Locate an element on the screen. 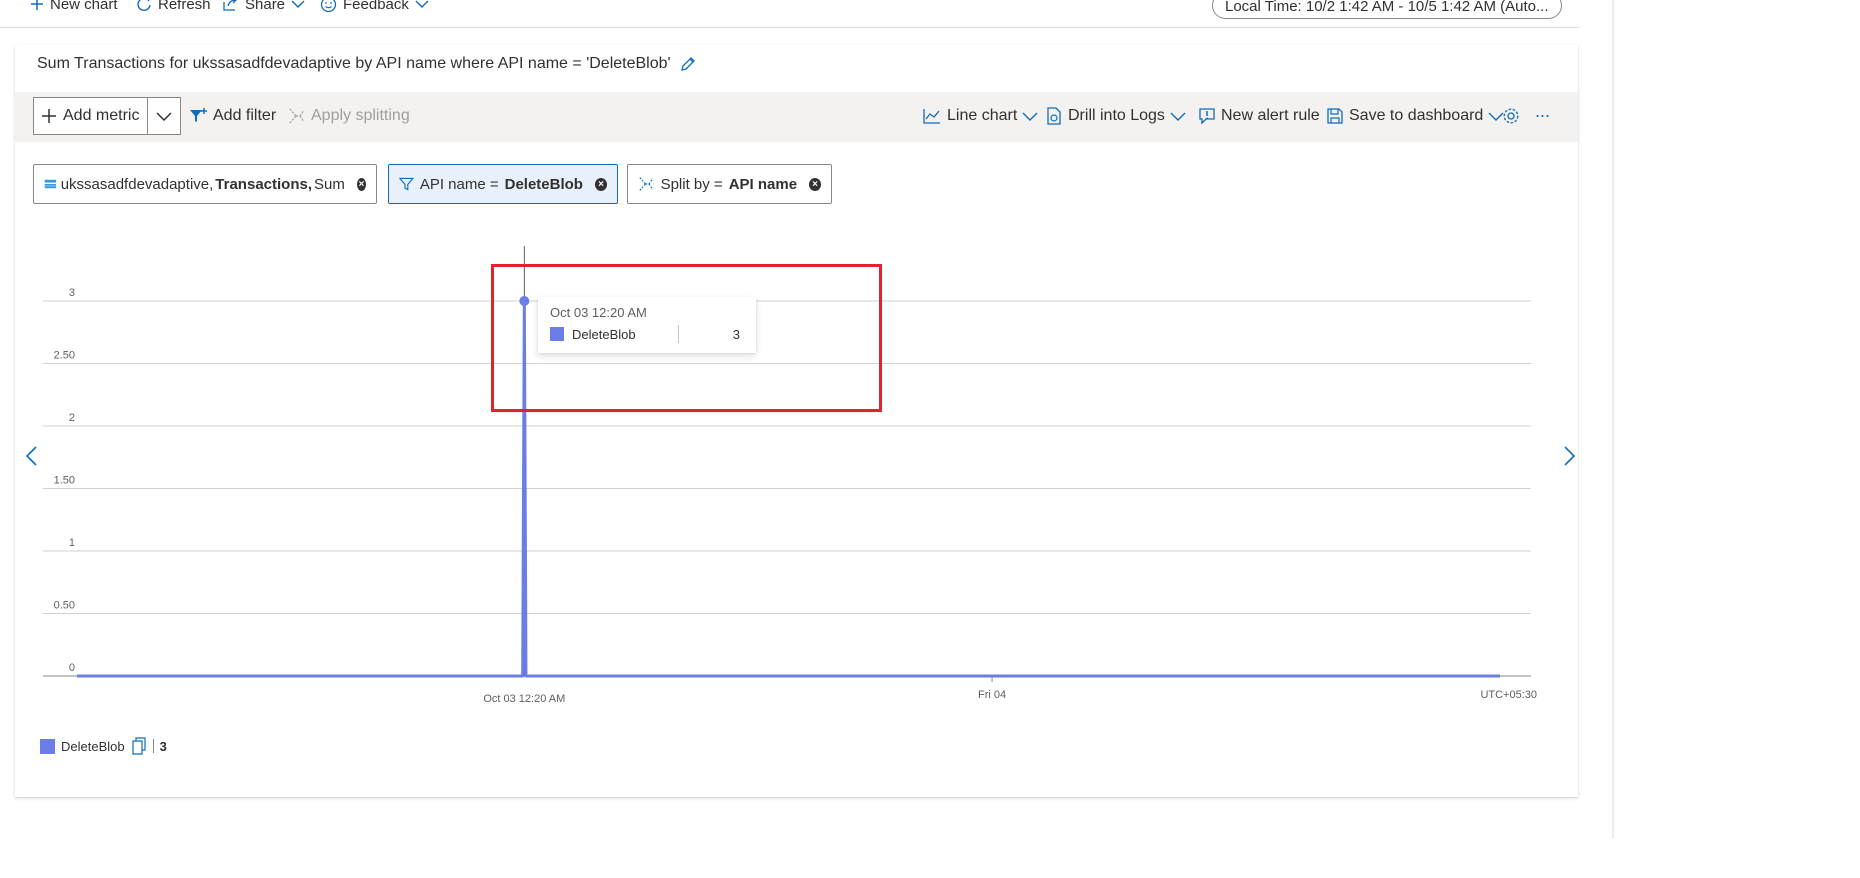 This screenshot has width=1860, height=878. chevron-right-icon is located at coordinates (1570, 456).